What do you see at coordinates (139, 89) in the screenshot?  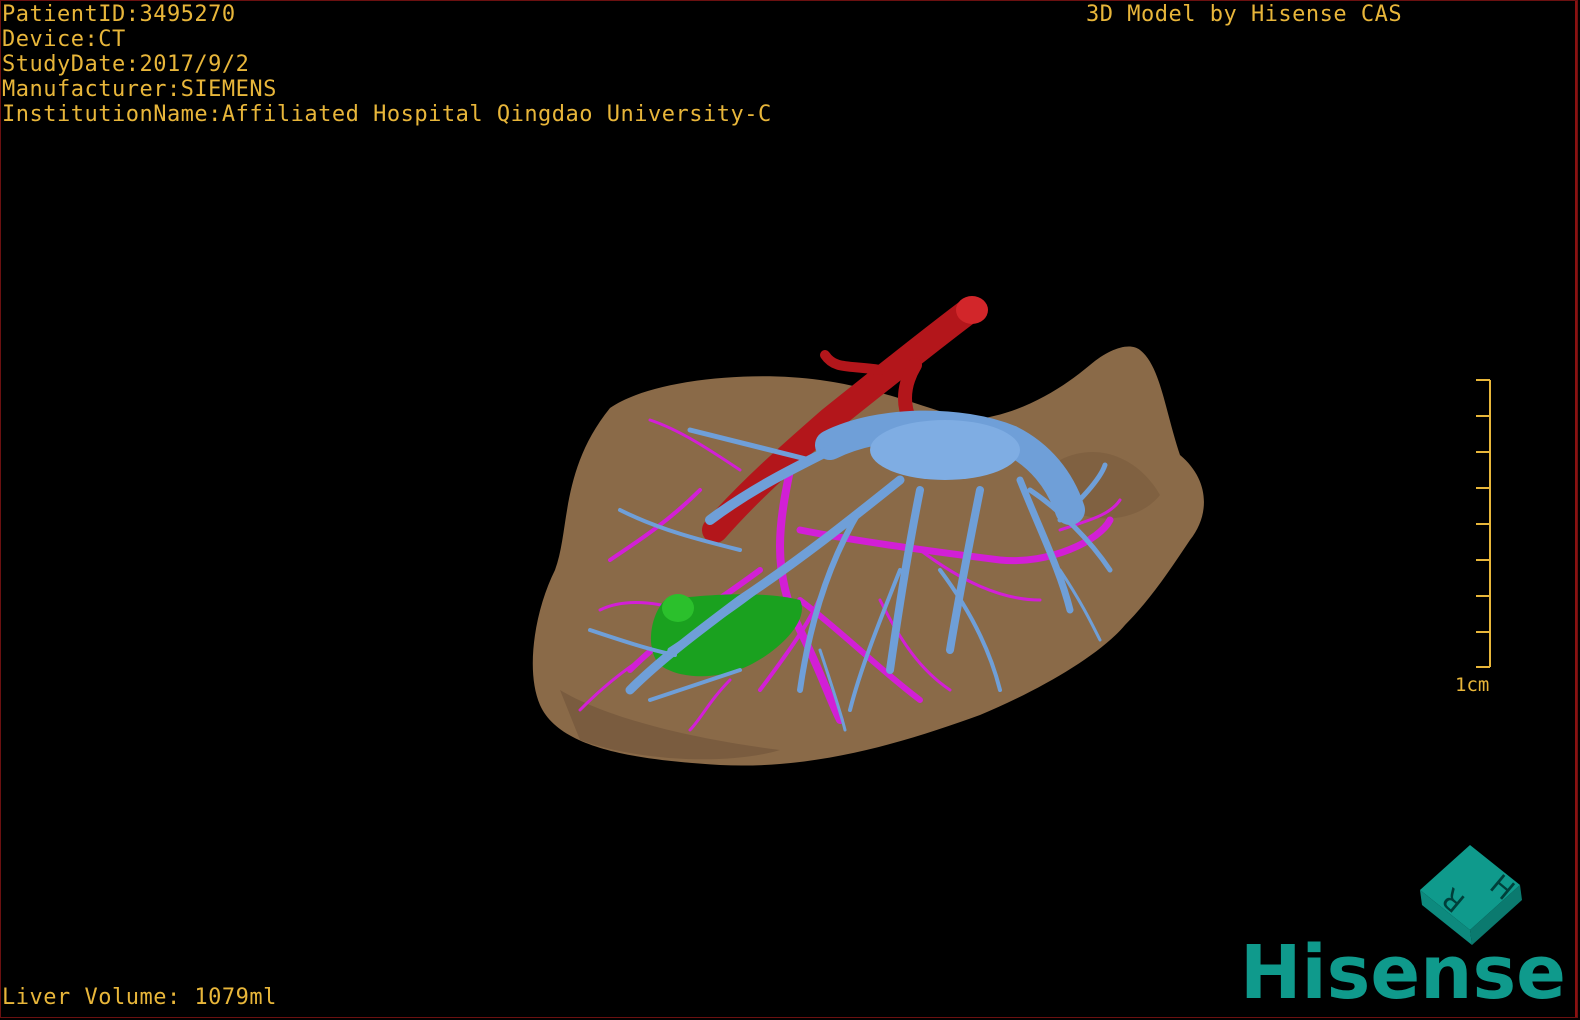 I see `manufacturer-text: Manufacturer:SIEMENS` at bounding box center [139, 89].